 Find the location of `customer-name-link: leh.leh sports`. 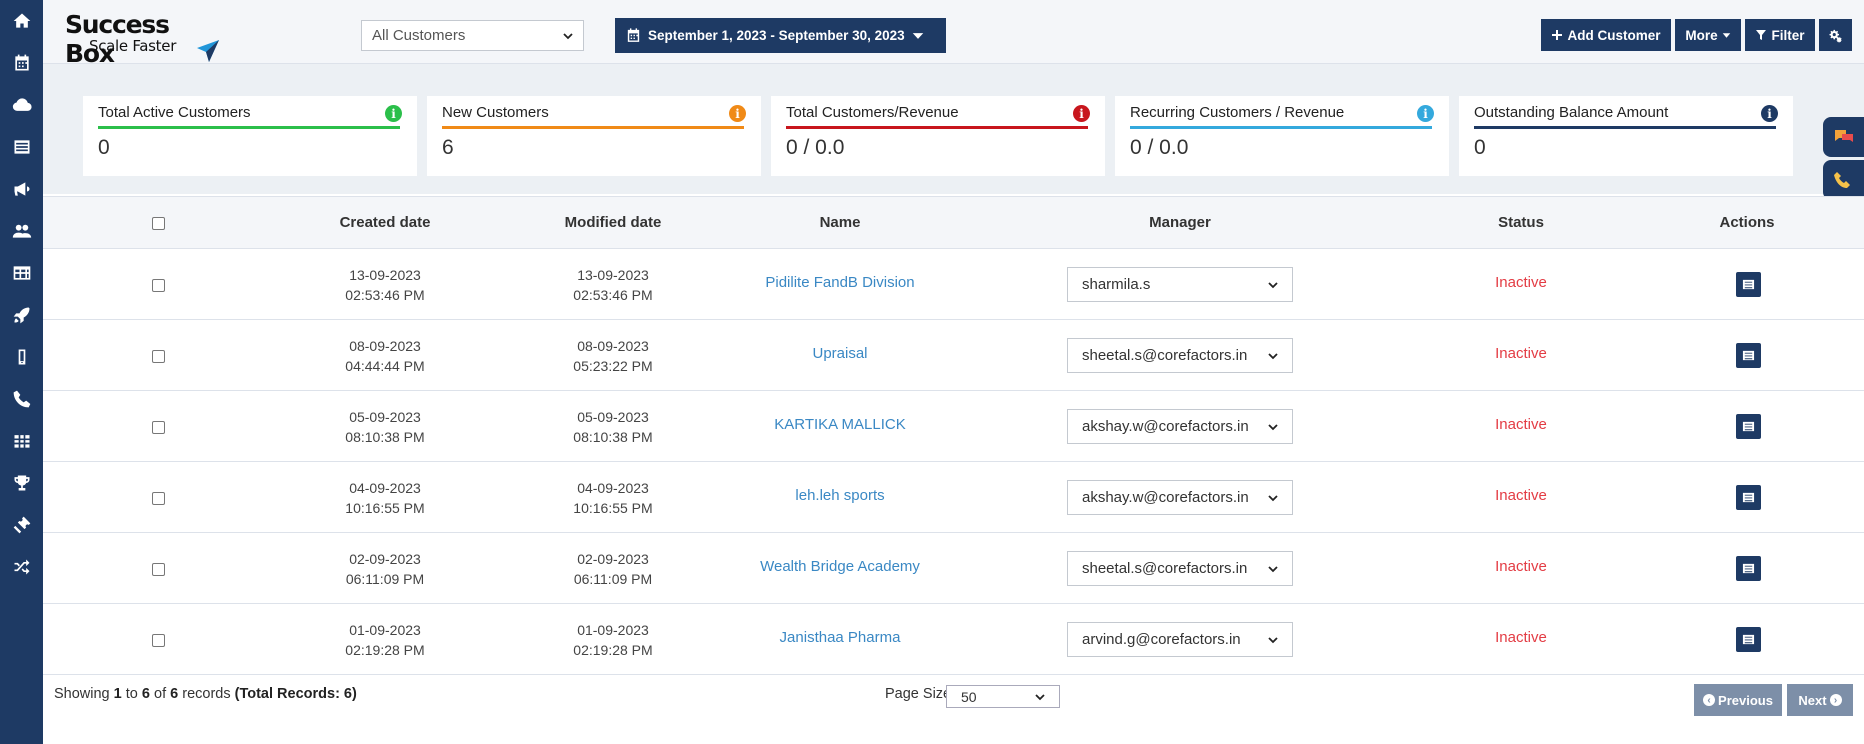

customer-name-link: leh.leh sports is located at coordinates (840, 495).